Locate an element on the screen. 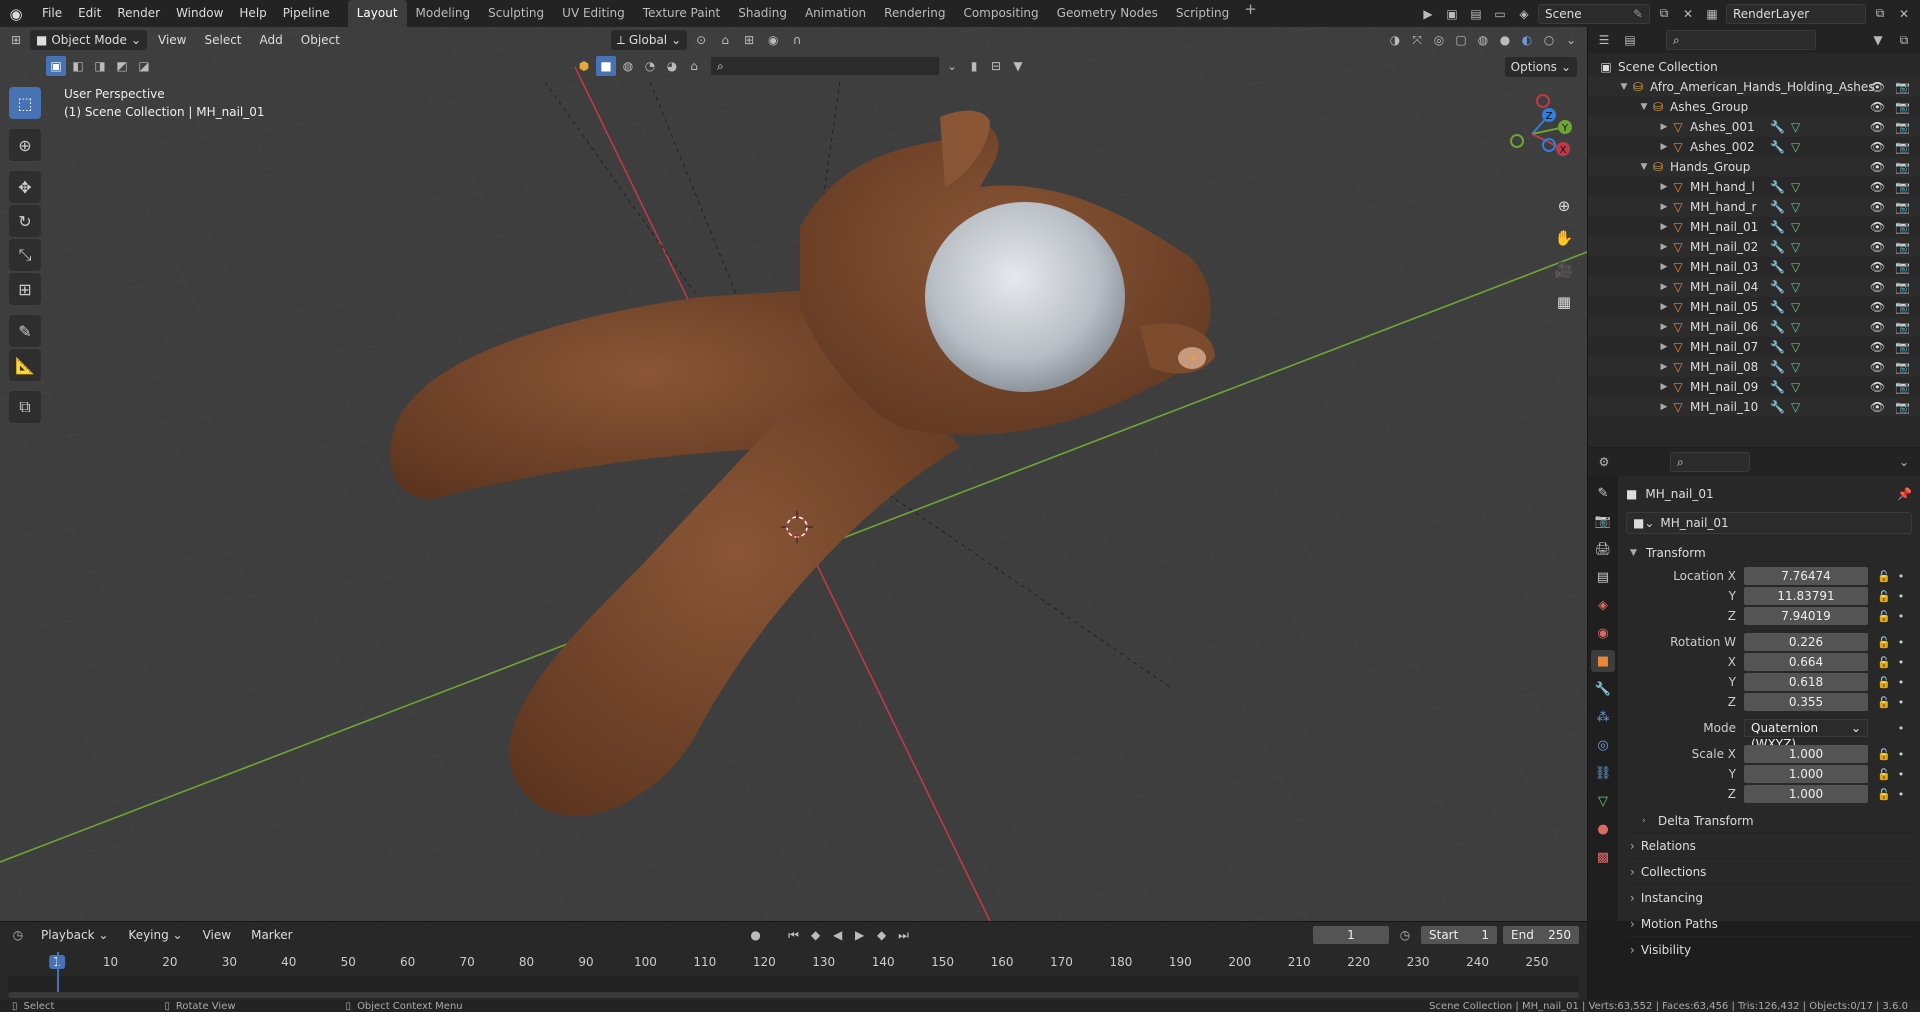 The image size is (1920, 1012). outliner-row: ▶ ▽ MH_nail_08 🔧 ▽ 👁 📷 is located at coordinates (1754, 367).